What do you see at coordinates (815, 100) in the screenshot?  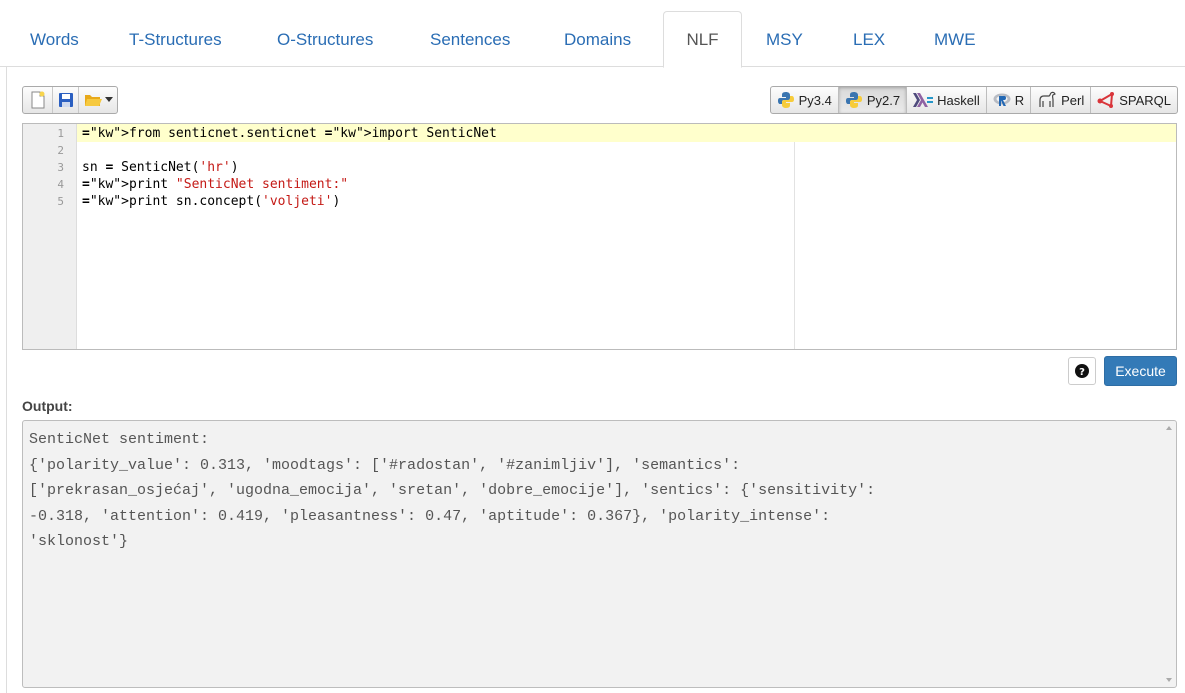 I see `lang-py34-label: Py3.4` at bounding box center [815, 100].